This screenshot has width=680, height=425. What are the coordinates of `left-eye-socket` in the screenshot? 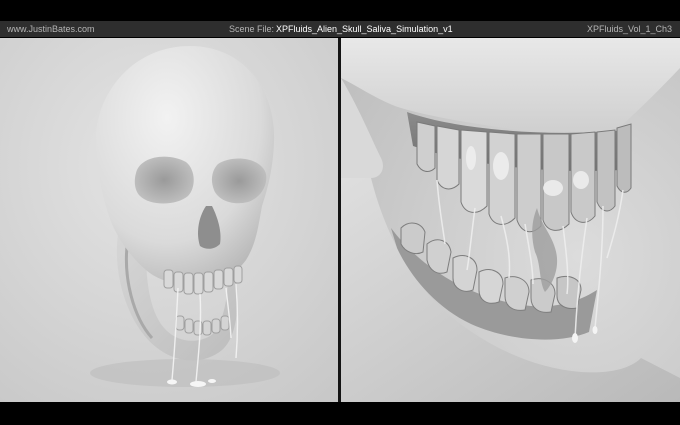 It's located at (164, 180).